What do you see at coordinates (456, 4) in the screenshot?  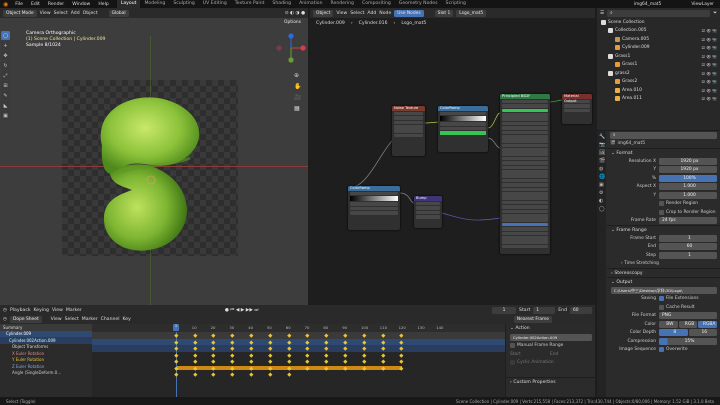 I see `workspace-tab-scripting: Scripting` at bounding box center [456, 4].